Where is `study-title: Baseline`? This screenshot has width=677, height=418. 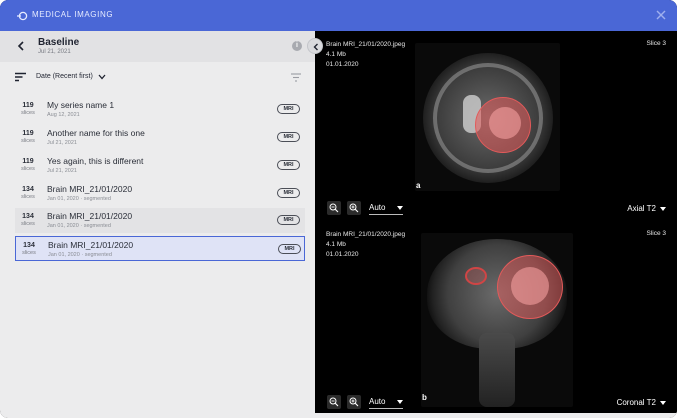
study-title: Baseline is located at coordinates (59, 42).